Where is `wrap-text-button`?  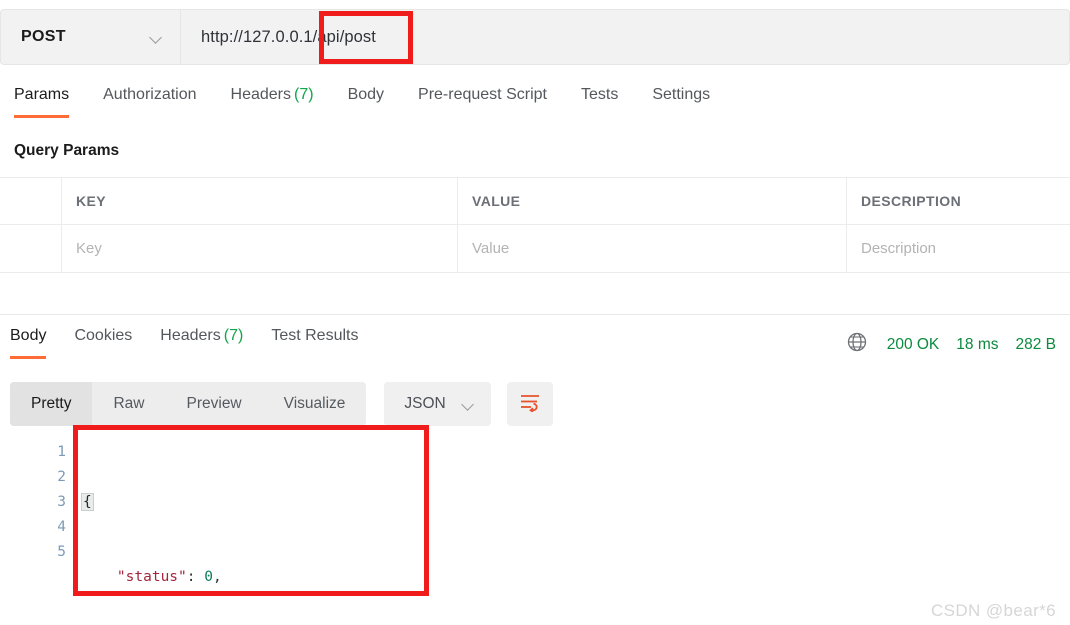
wrap-text-button is located at coordinates (529, 404).